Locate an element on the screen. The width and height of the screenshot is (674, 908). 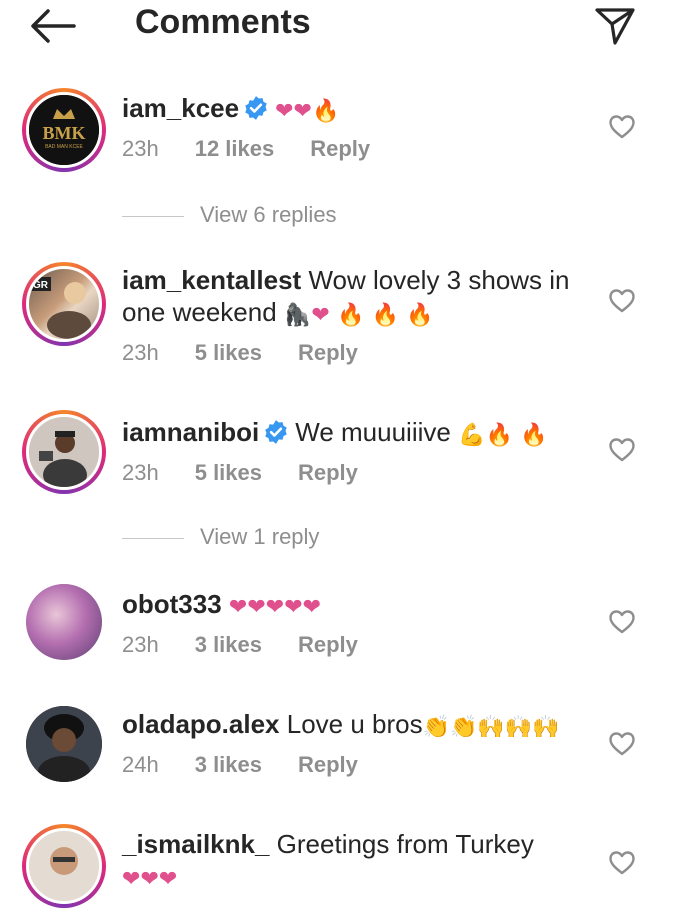
svg-text: BMK is located at coordinates (64, 133).